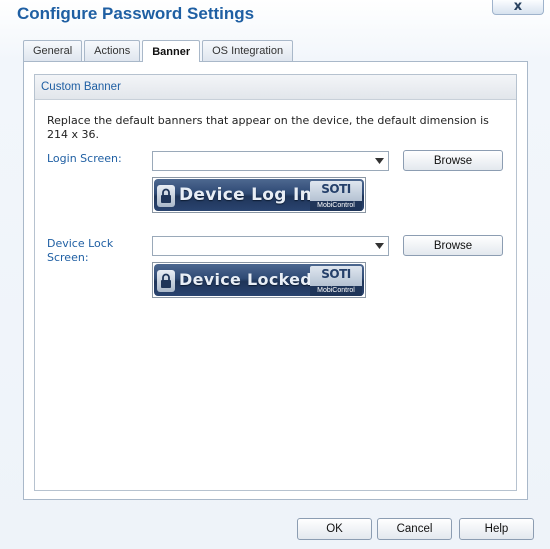 The height and width of the screenshot is (549, 550). What do you see at coordinates (270, 161) in the screenshot?
I see `login-screen-path-select` at bounding box center [270, 161].